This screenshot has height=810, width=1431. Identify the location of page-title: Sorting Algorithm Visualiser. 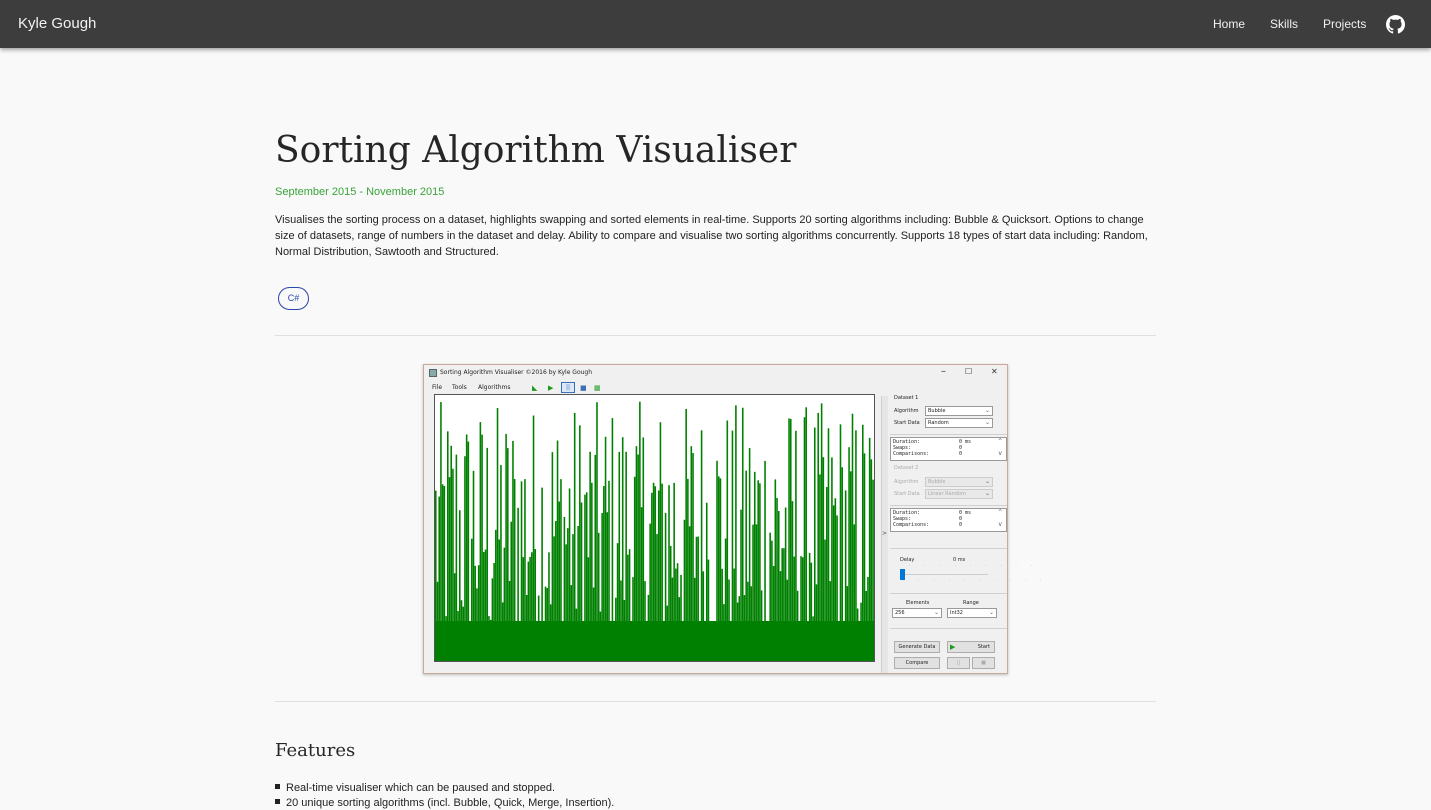
(536, 150).